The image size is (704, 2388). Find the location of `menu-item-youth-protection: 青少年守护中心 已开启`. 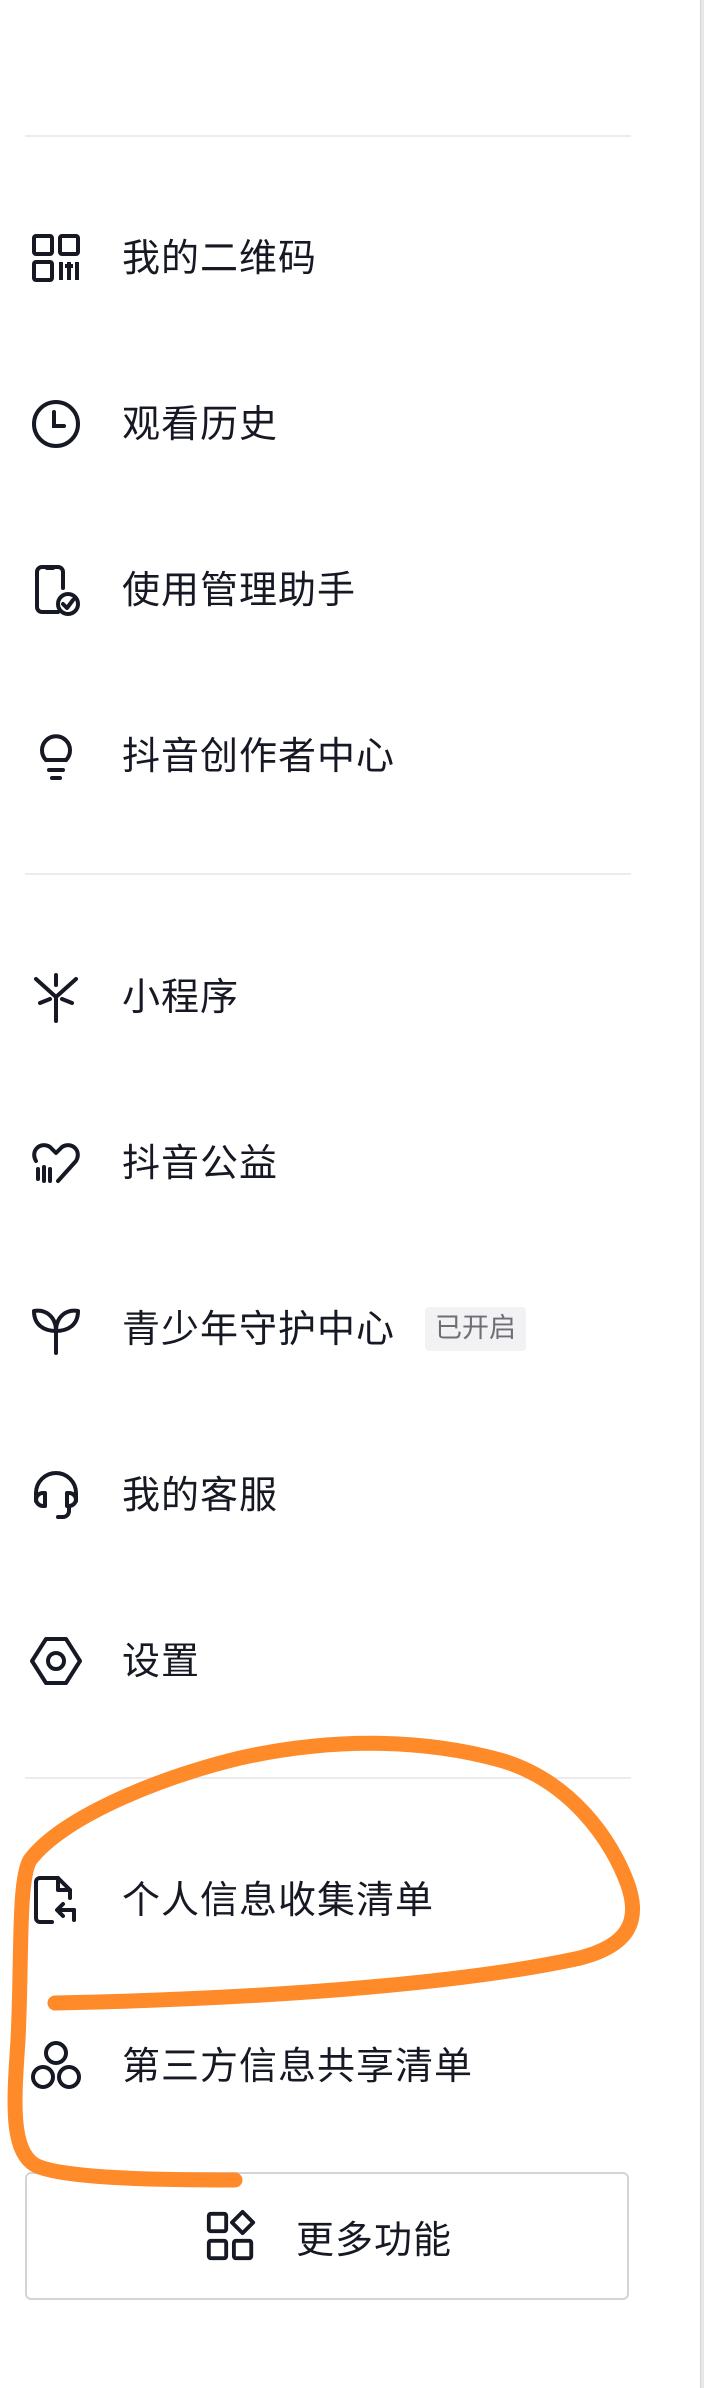

menu-item-youth-protection: 青少年守护中心 已开启 is located at coordinates (330, 1329).